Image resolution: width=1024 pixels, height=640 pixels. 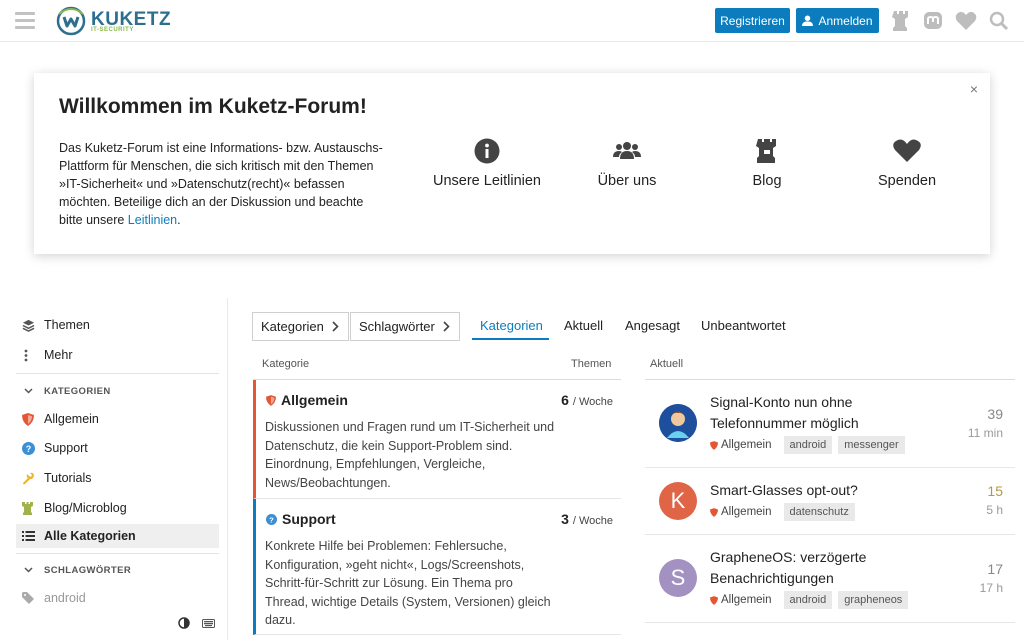 What do you see at coordinates (782, 512) in the screenshot?
I see `topic-meta: Allgemein datenschutz` at bounding box center [782, 512].